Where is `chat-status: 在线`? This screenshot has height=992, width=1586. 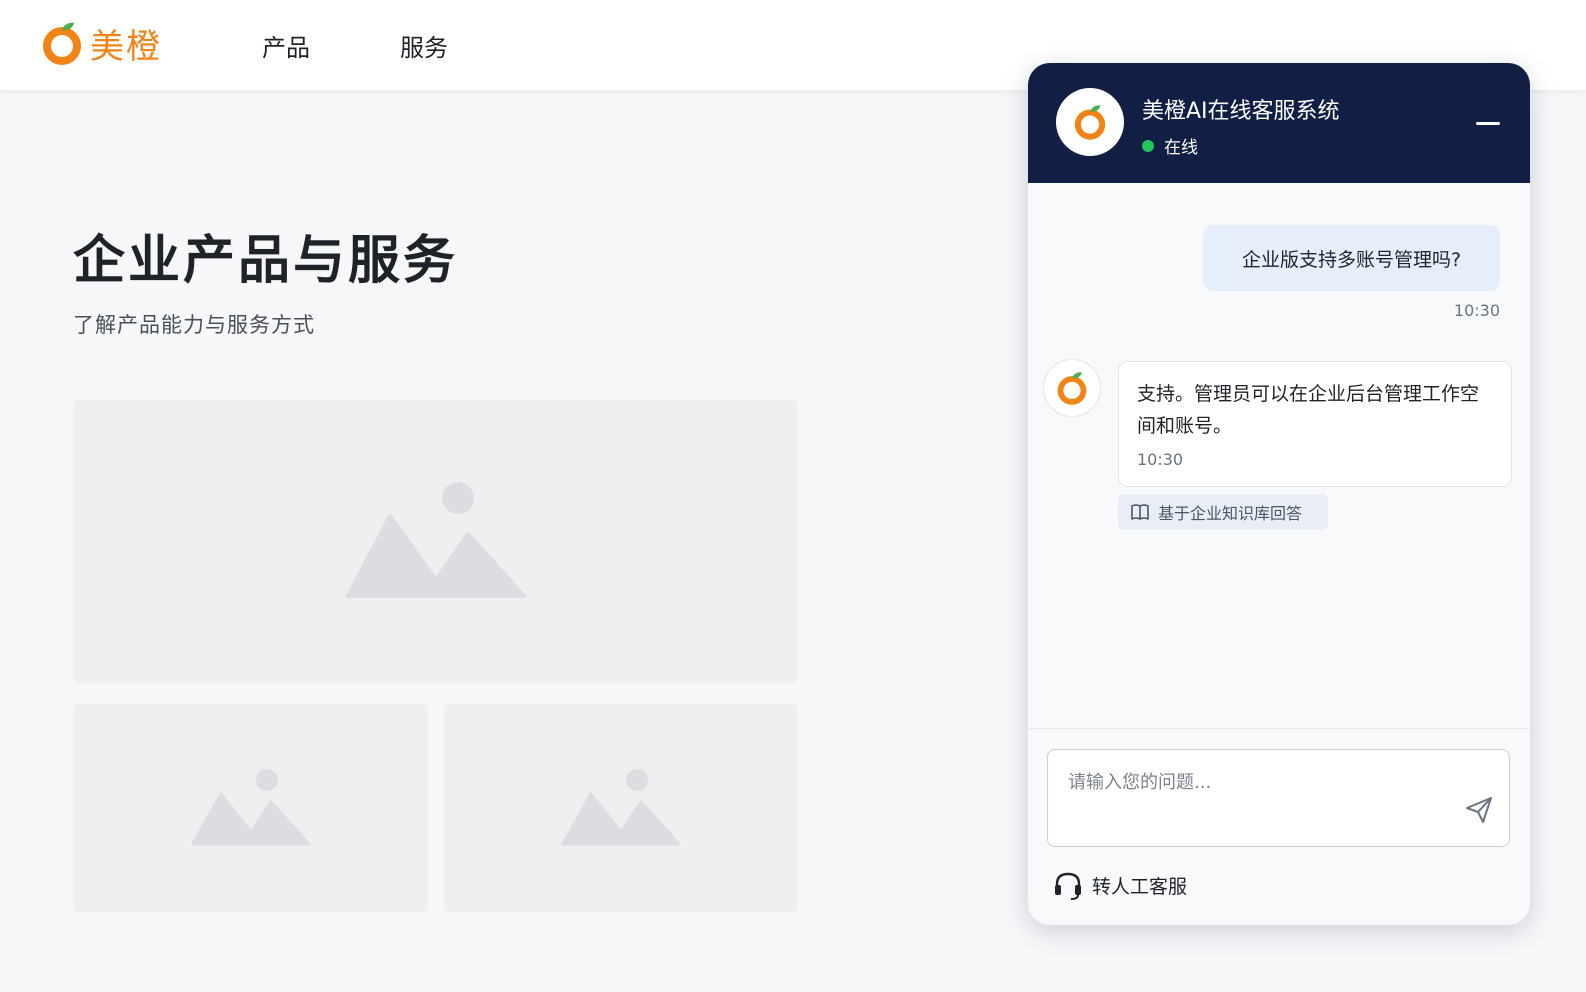 chat-status: 在线 is located at coordinates (1170, 145).